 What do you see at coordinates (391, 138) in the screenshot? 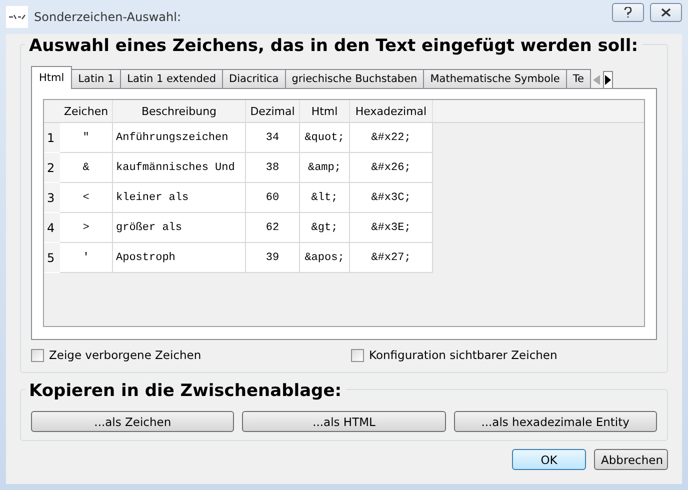
I see `table-cell: &#x22;` at bounding box center [391, 138].